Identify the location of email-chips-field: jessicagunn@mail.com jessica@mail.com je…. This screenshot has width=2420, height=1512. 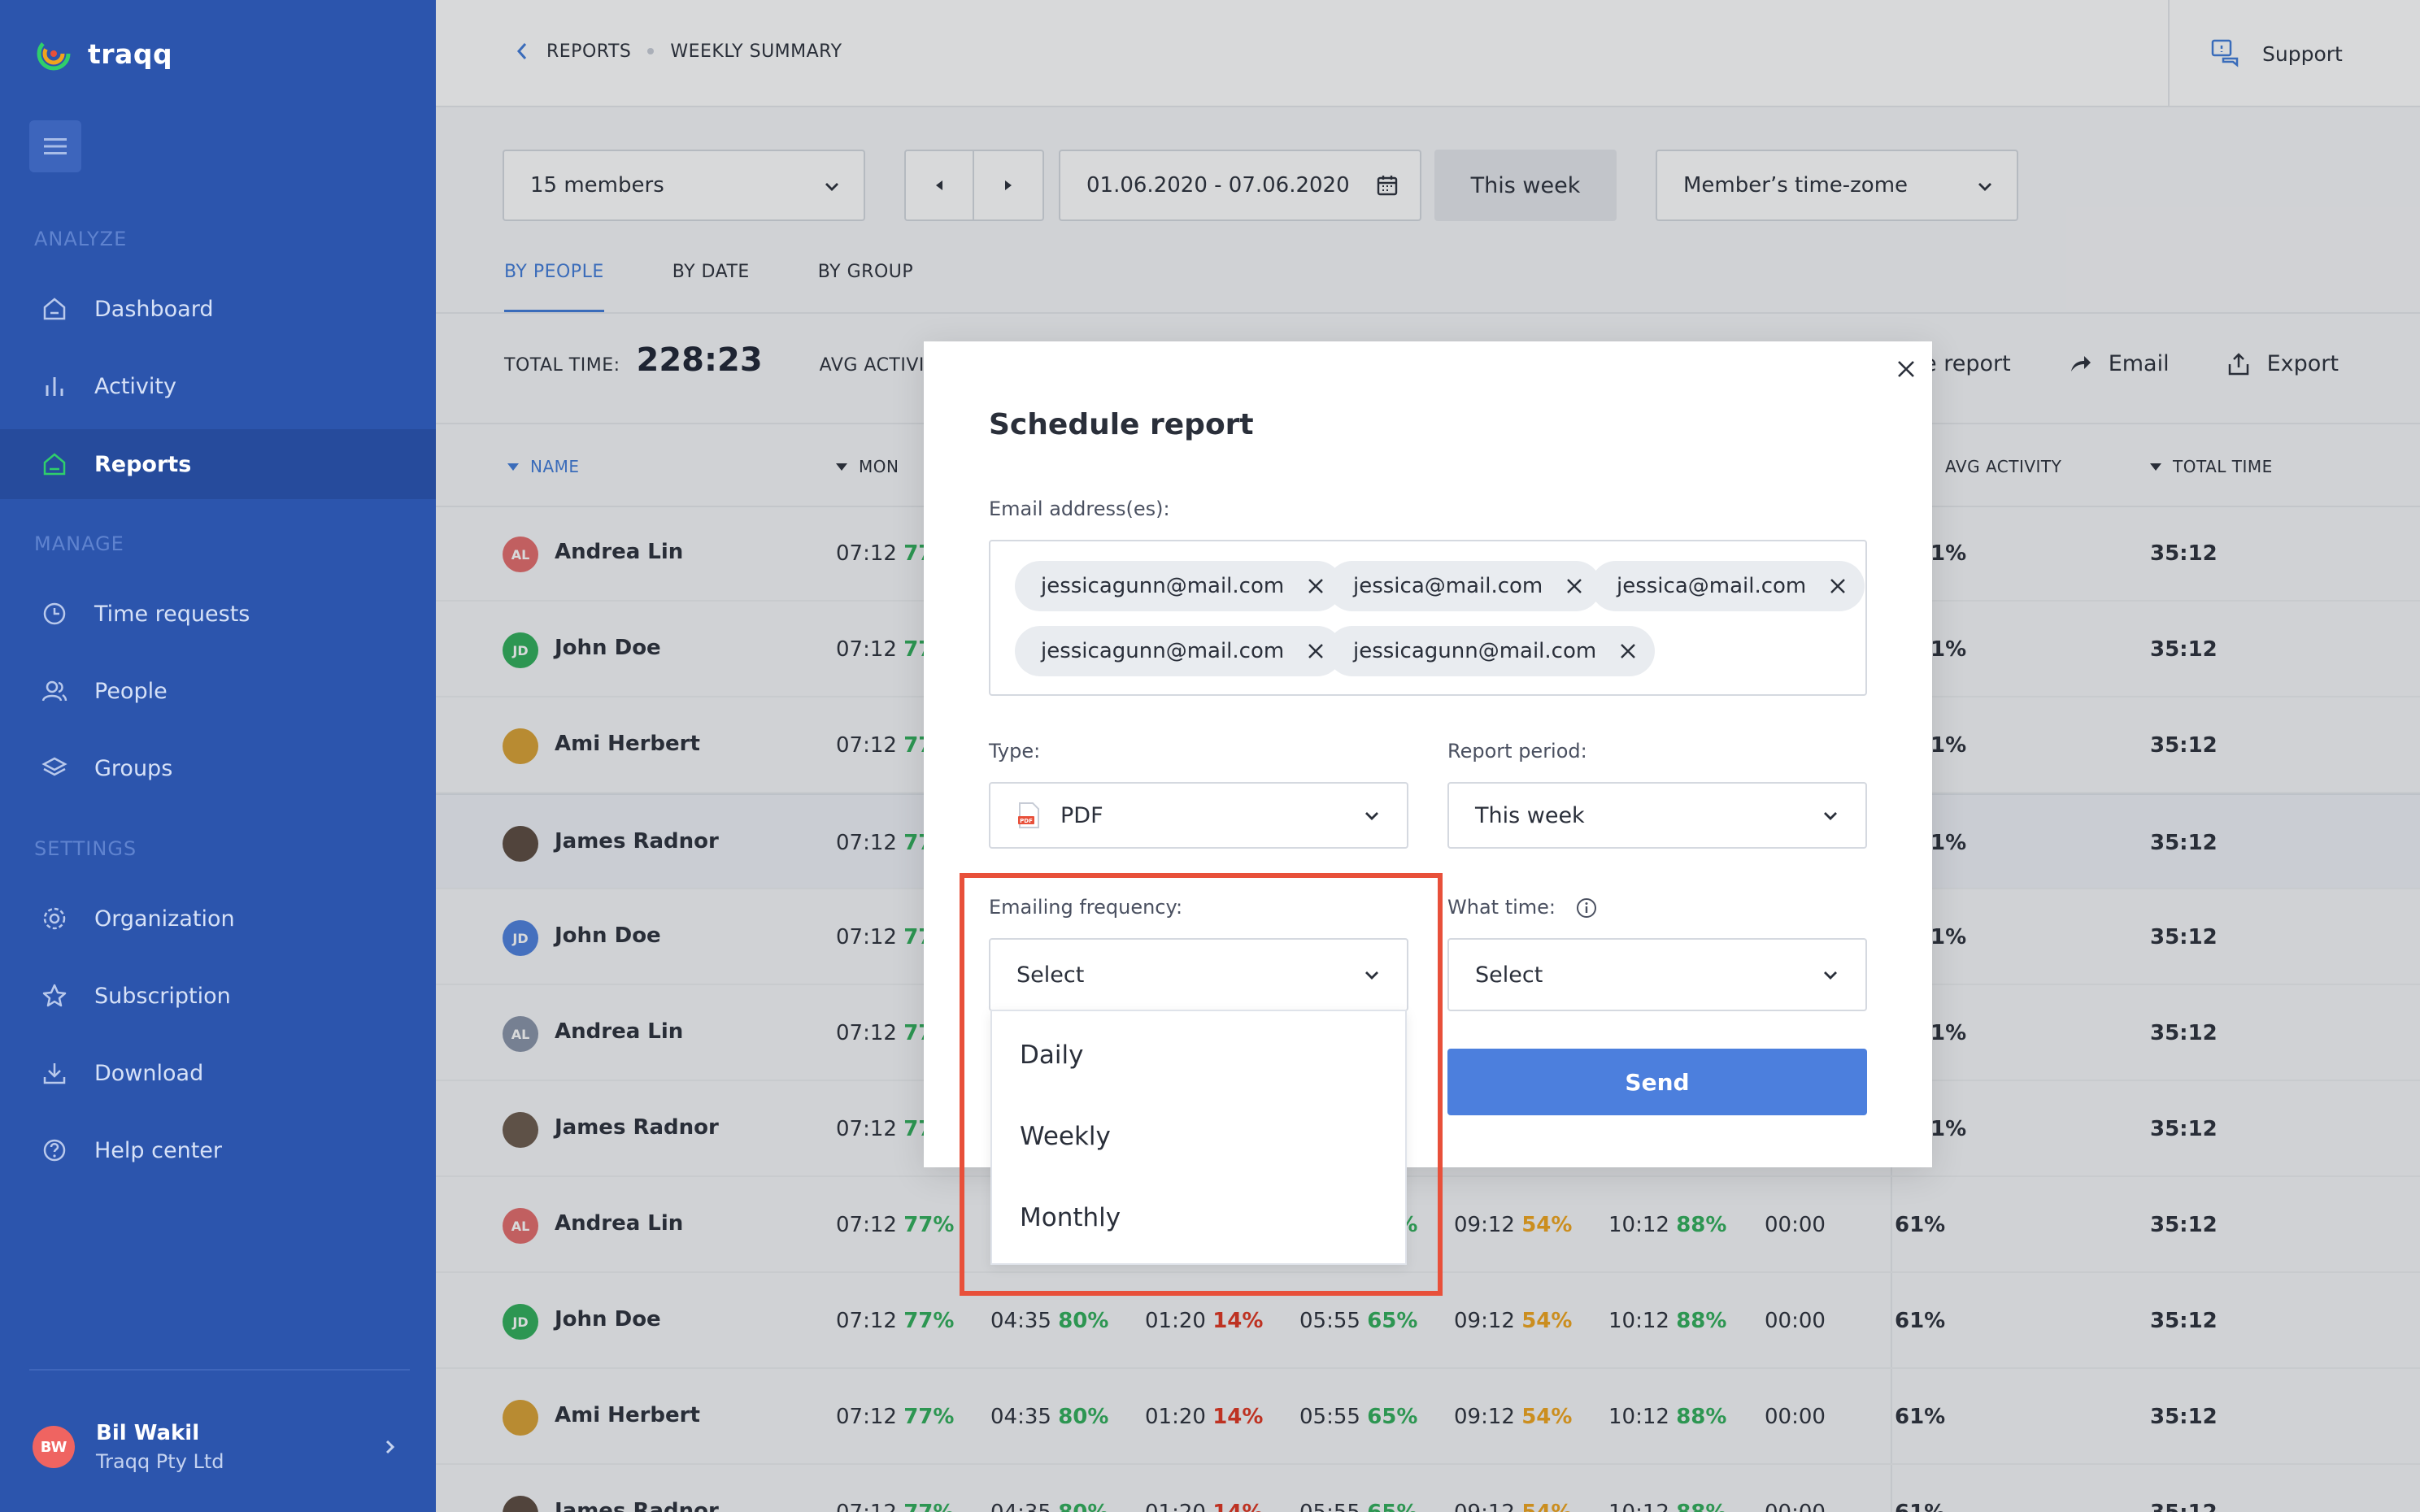
(1428, 618).